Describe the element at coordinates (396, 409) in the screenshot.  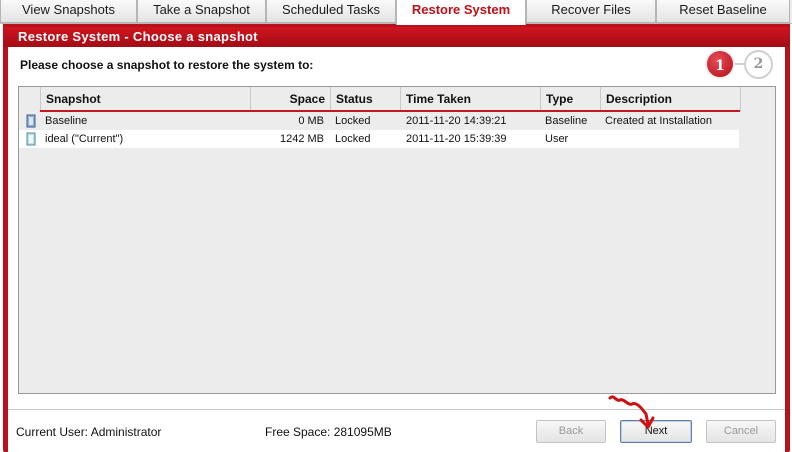
I see `footer-divider` at that location.